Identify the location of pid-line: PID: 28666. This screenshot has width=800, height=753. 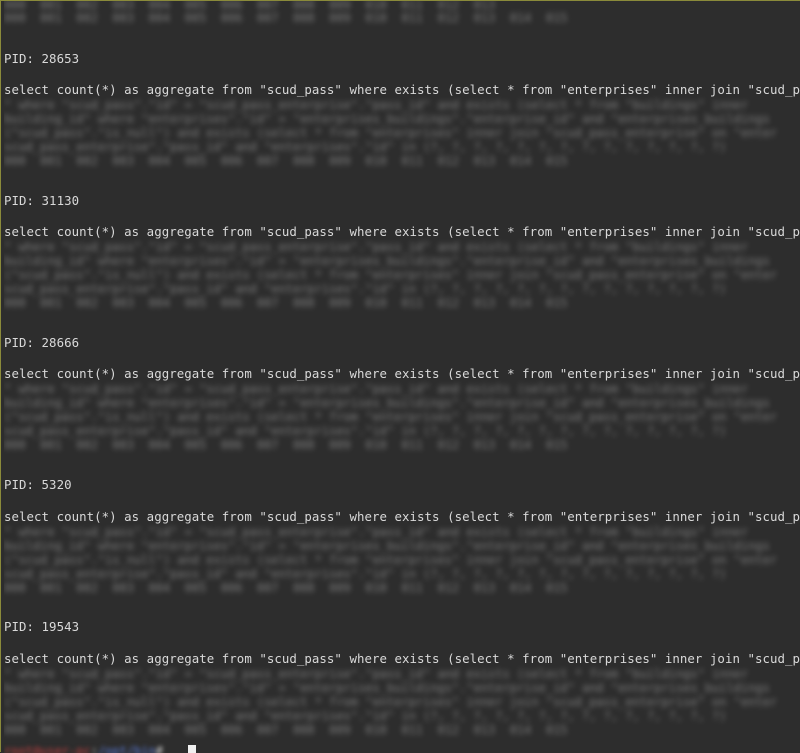
(42, 342).